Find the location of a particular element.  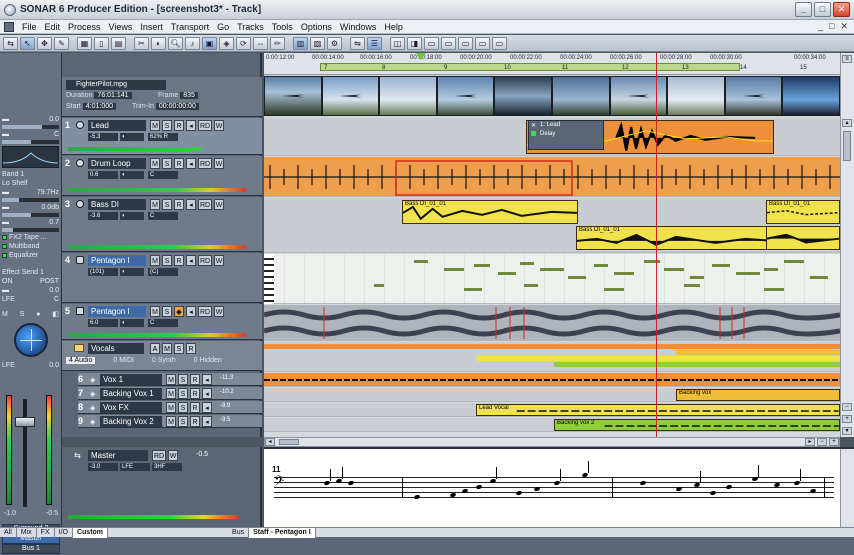

now-marker-icon is located at coordinates (421, 56).